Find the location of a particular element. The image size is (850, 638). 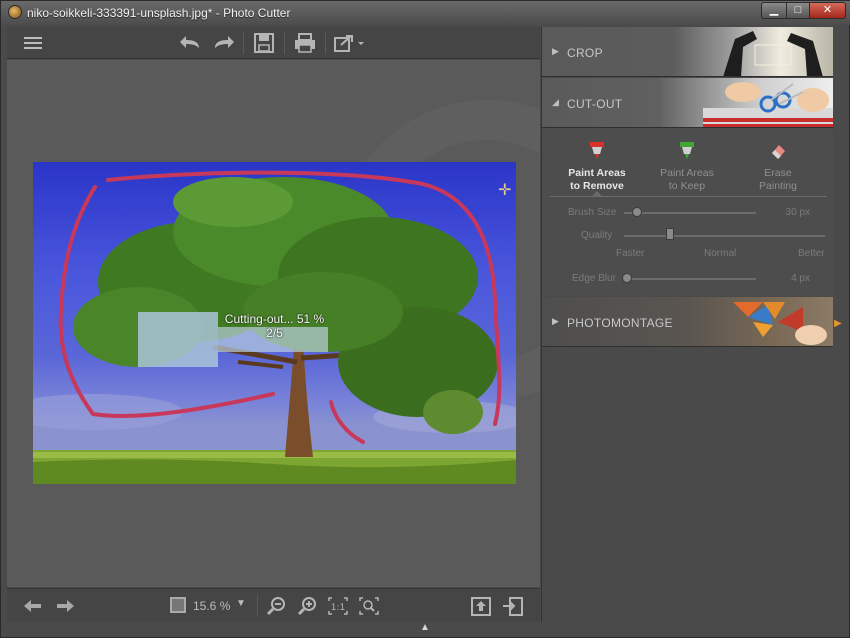

crop-label: CROP is located at coordinates (585, 53).